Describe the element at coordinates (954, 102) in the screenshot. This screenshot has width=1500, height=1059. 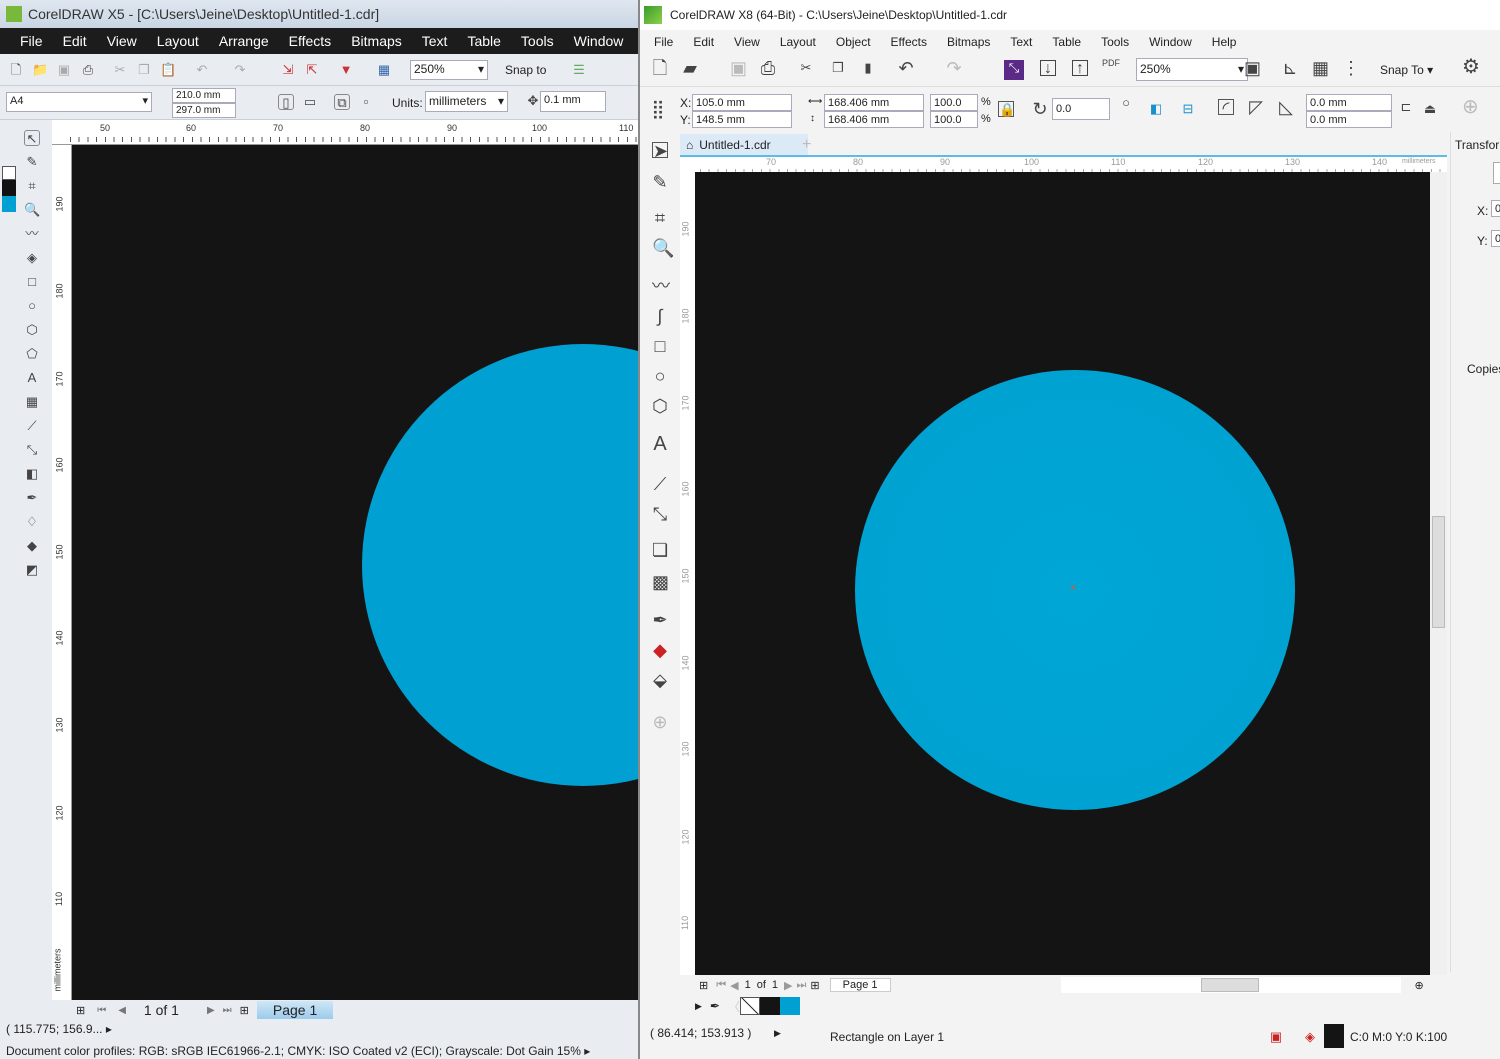
I see `scale-x-field: 100.0` at that location.